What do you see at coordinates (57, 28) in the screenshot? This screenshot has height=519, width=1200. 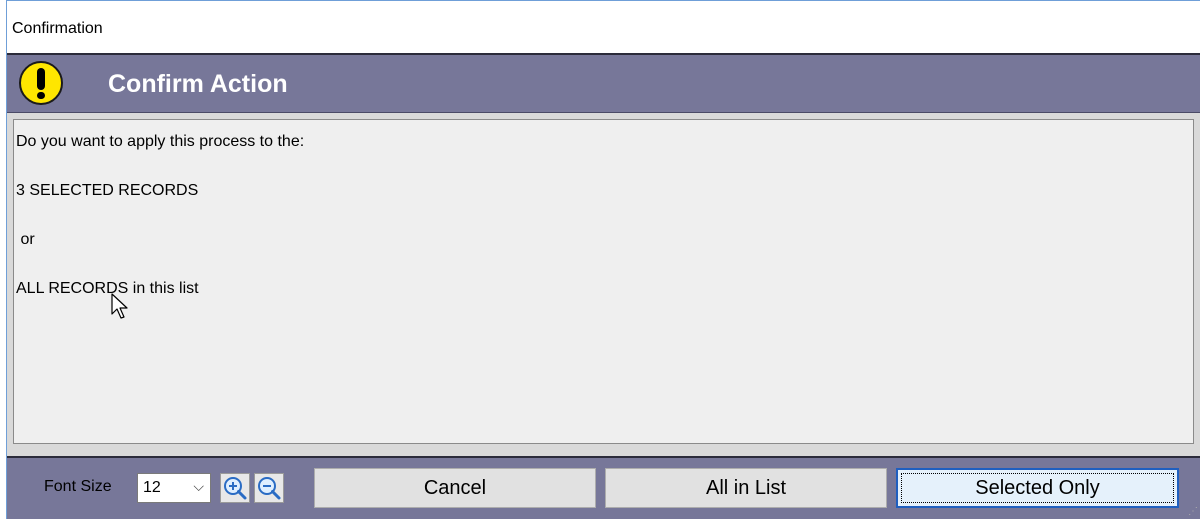 I see `window-title: Confirmation` at bounding box center [57, 28].